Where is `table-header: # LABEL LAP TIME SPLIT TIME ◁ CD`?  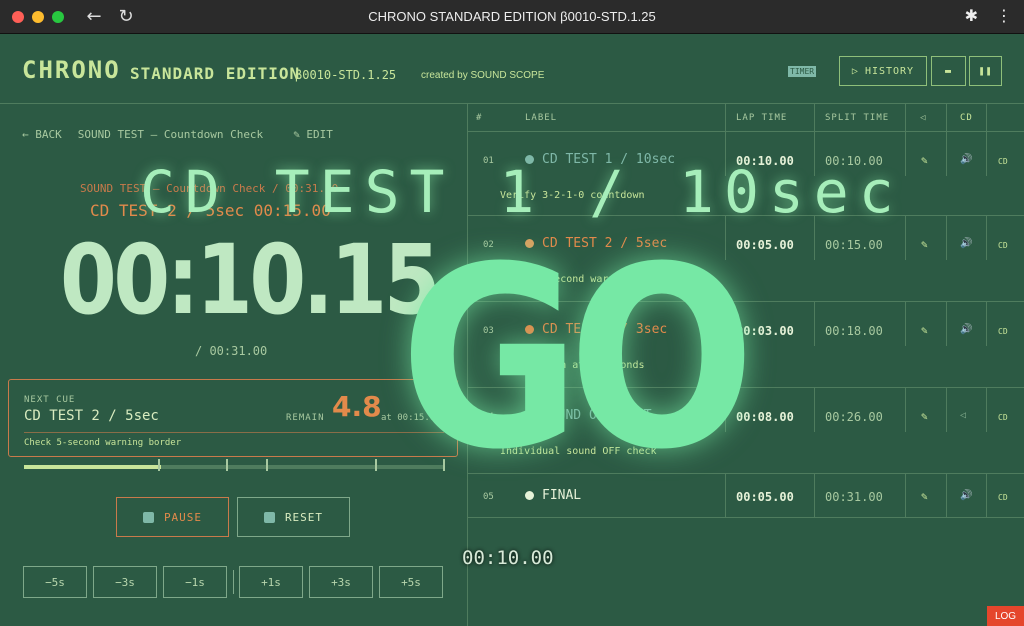
table-header: # LABEL LAP TIME SPLIT TIME ◁ CD is located at coordinates (746, 118).